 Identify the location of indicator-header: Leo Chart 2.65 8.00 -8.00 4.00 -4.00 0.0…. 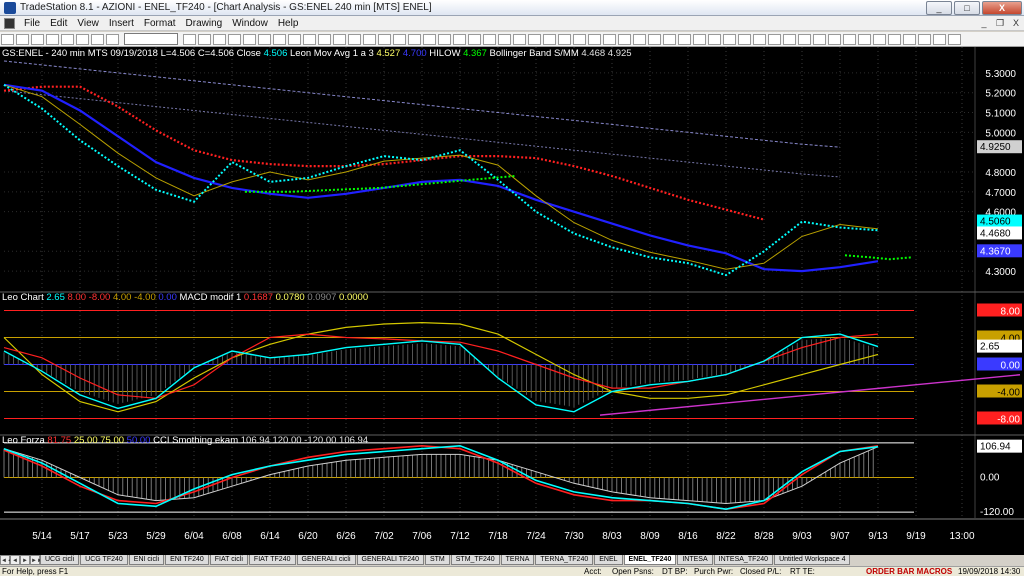
(185, 297).